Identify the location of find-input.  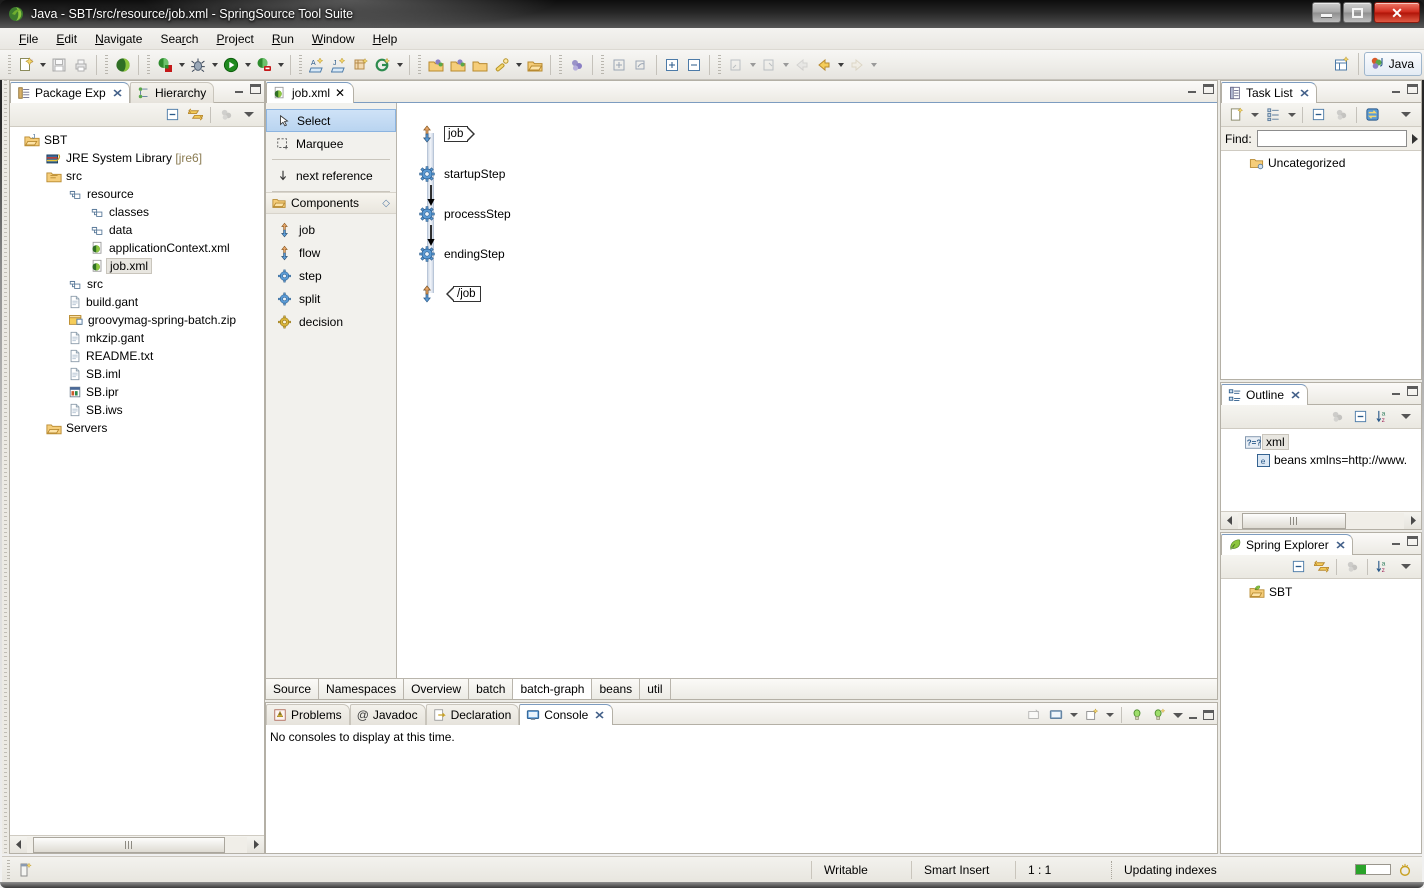
(1331, 138).